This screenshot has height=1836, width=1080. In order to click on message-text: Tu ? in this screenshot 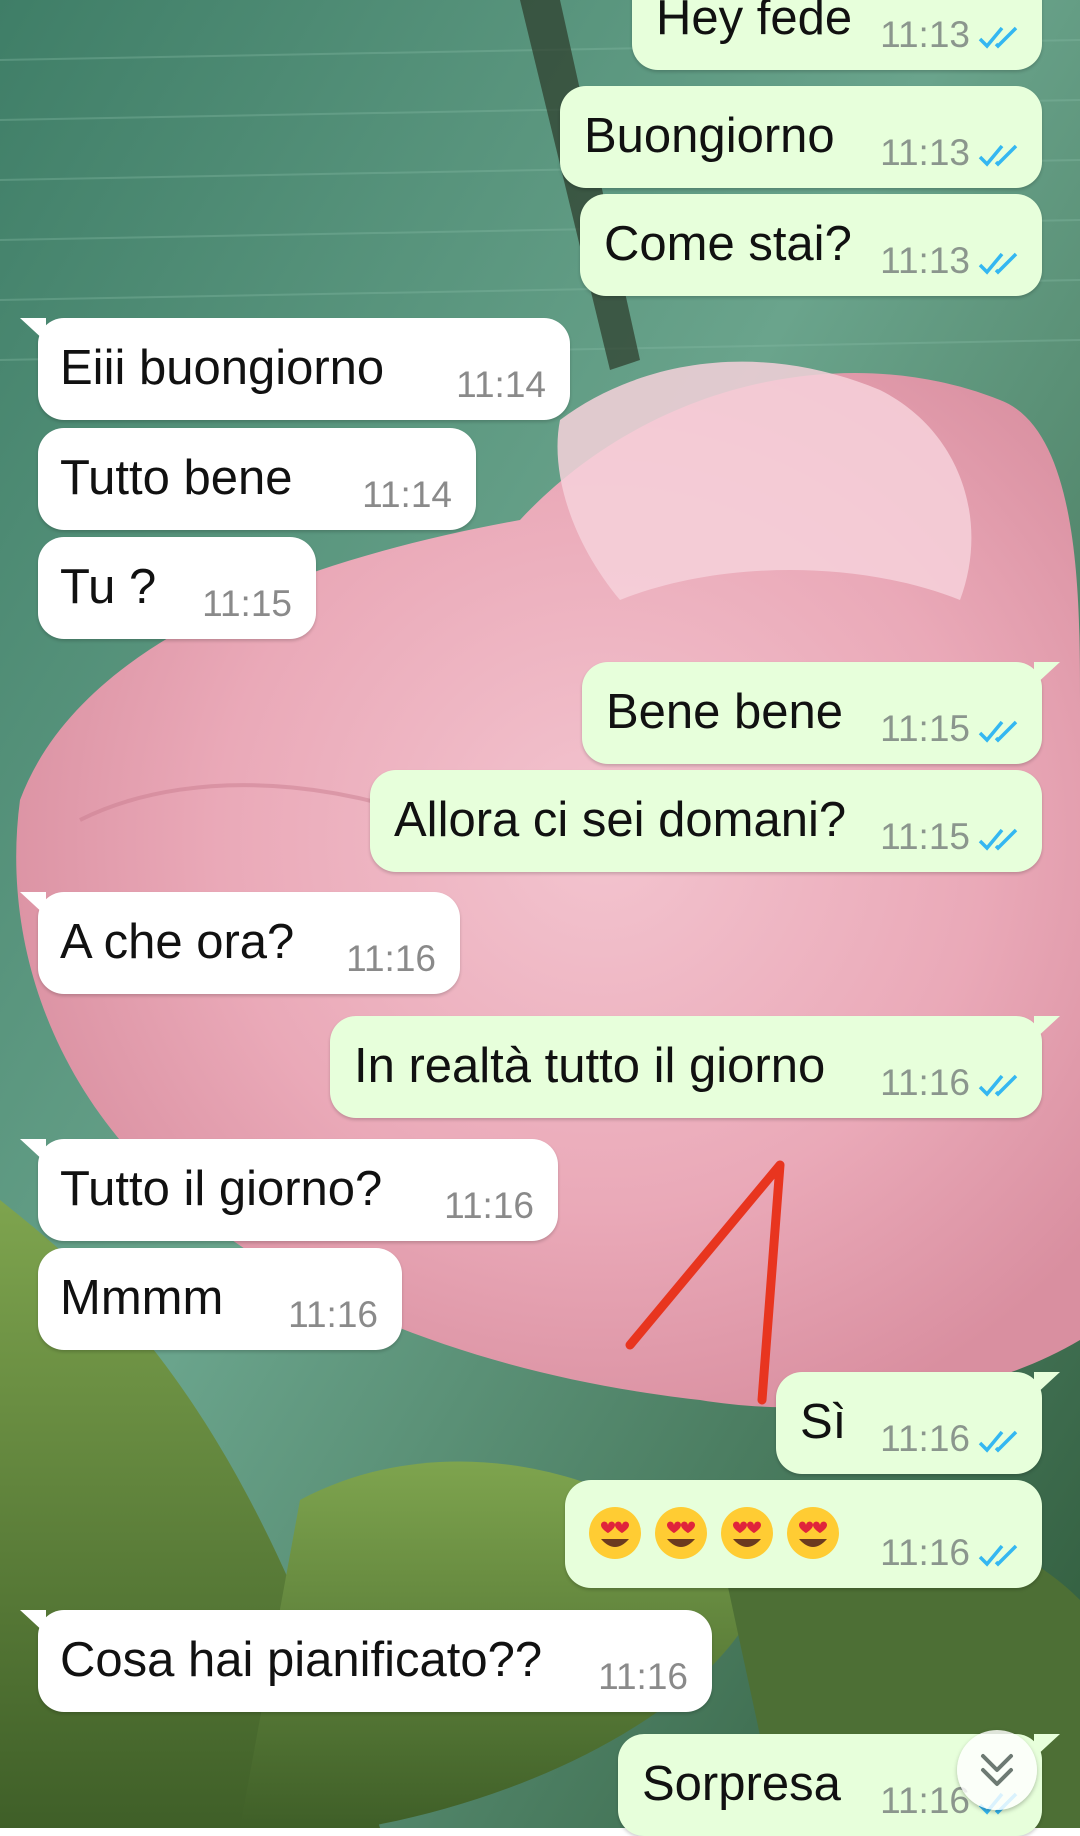, I will do `click(108, 587)`.